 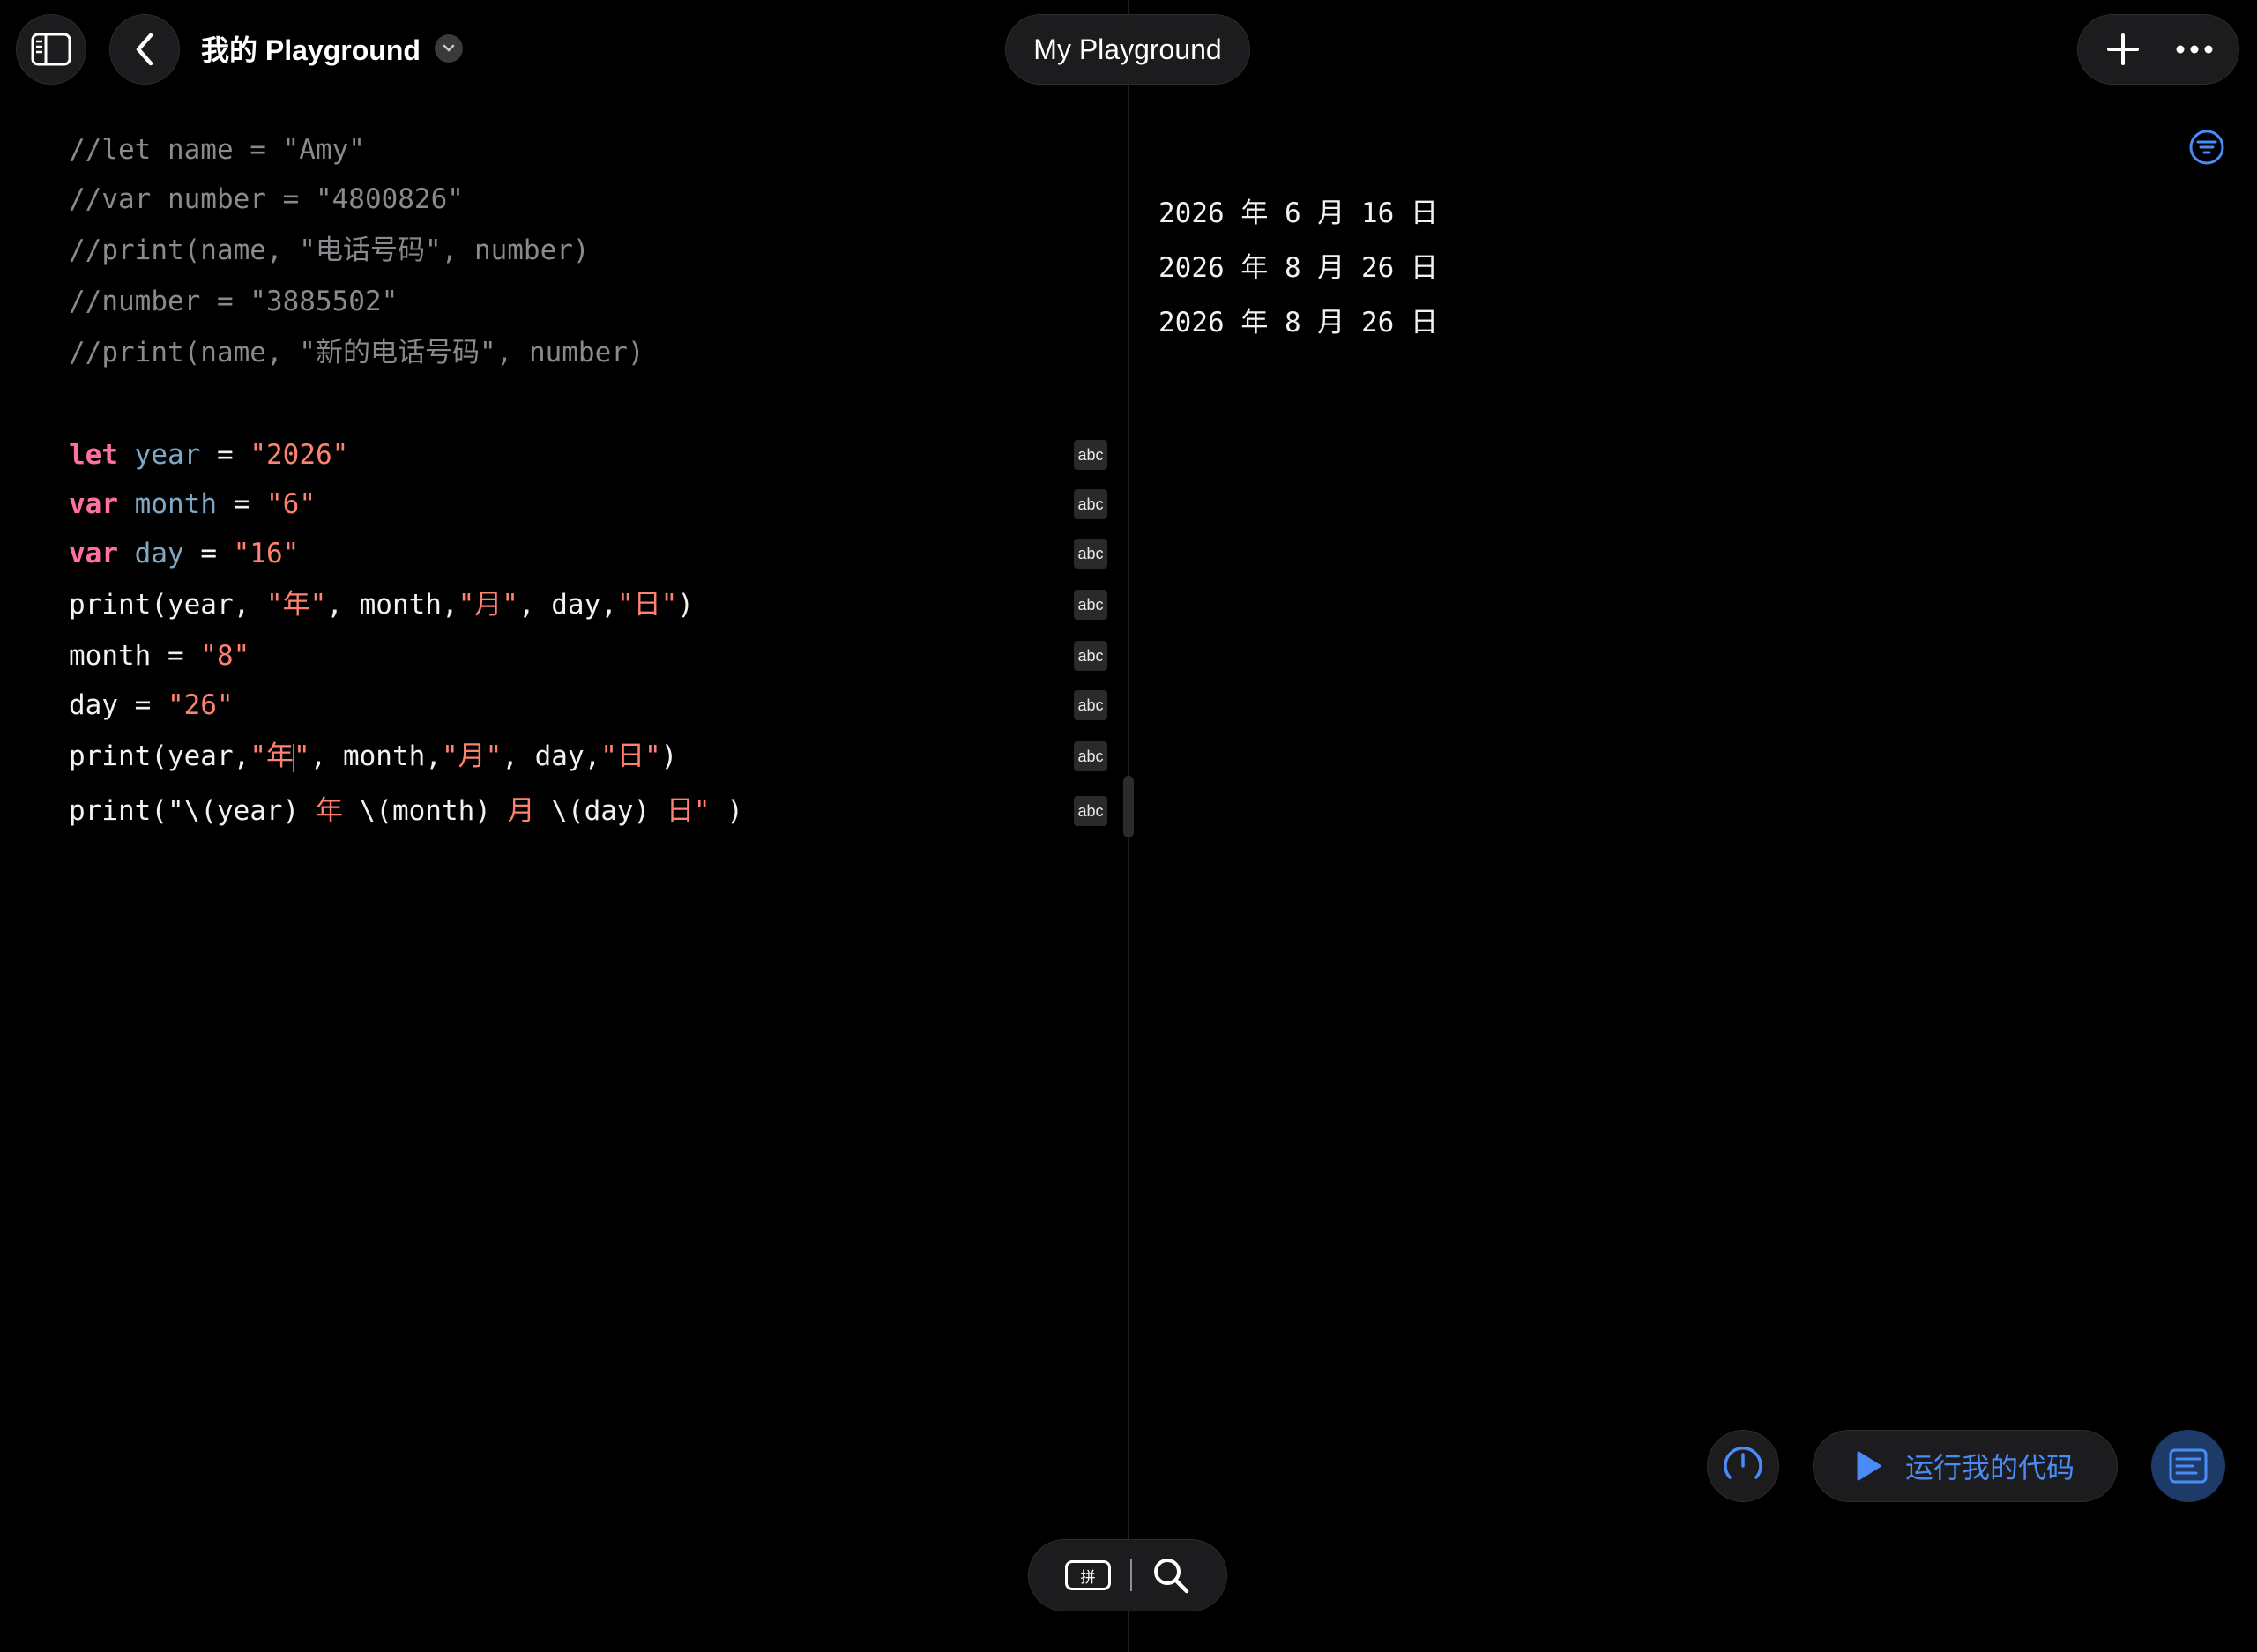 What do you see at coordinates (291, 504) in the screenshot?
I see `code-token: "6"` at bounding box center [291, 504].